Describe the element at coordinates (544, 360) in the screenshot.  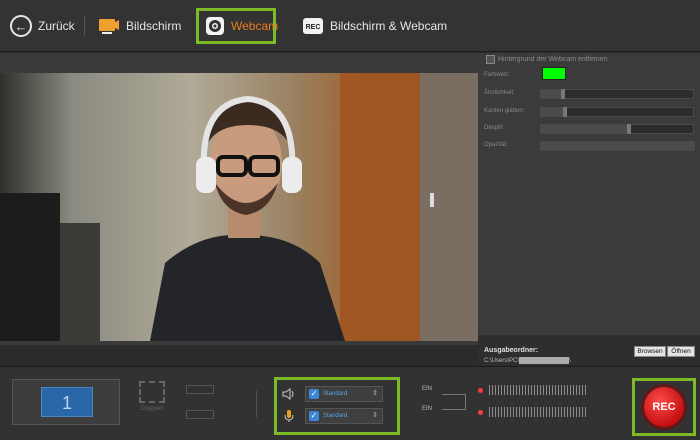
I see `path-redaction` at that location.